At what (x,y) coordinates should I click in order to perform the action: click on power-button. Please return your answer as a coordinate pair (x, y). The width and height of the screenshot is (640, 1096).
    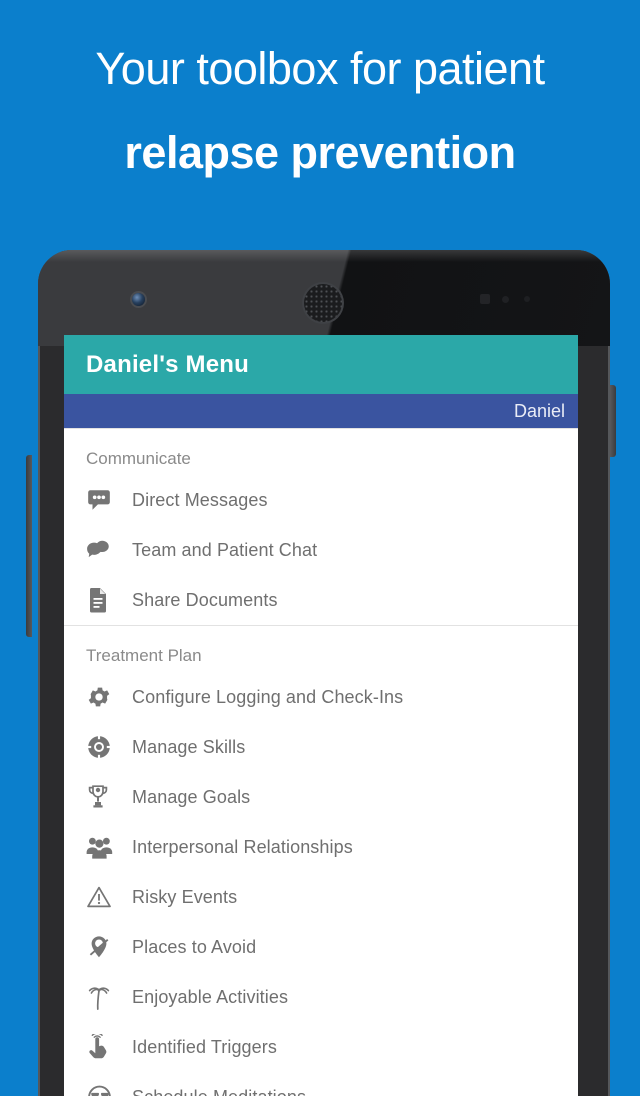
    Looking at the image, I should click on (613, 421).